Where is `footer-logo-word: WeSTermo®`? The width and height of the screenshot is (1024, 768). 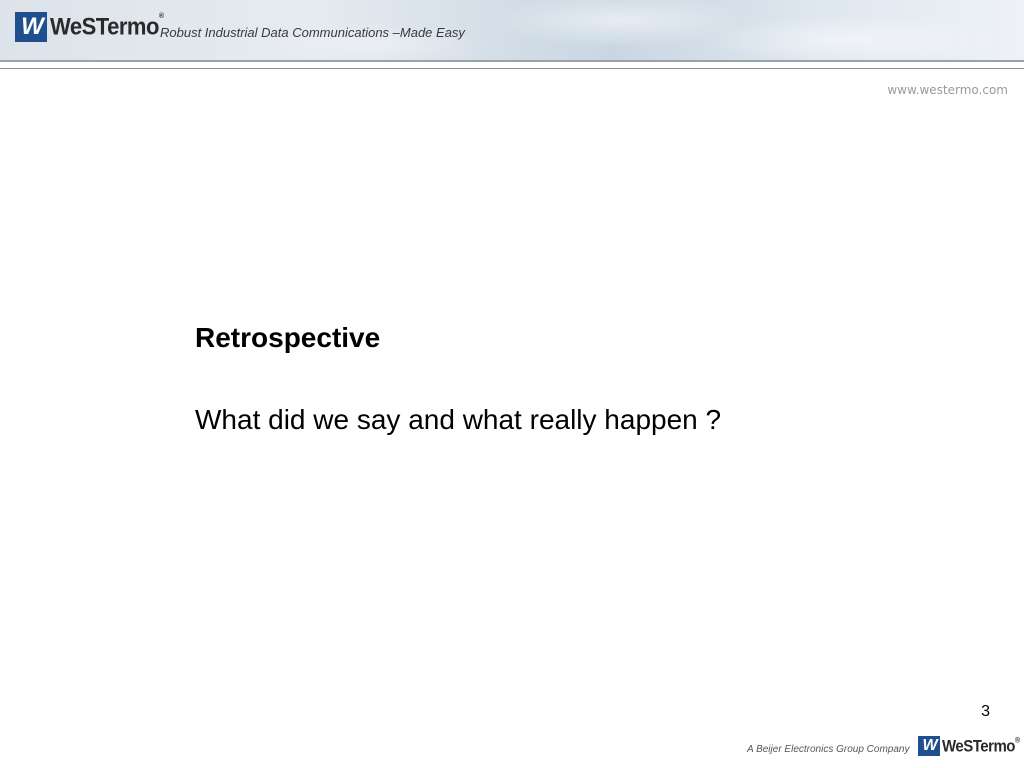
footer-logo-word: WeSTermo® is located at coordinates (981, 746).